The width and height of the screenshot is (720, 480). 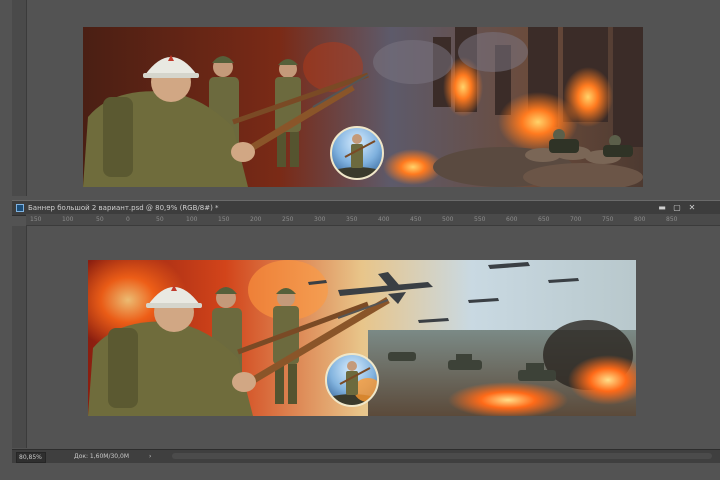 What do you see at coordinates (31, 457) in the screenshot?
I see `zoom-level-field: 80,85%` at bounding box center [31, 457].